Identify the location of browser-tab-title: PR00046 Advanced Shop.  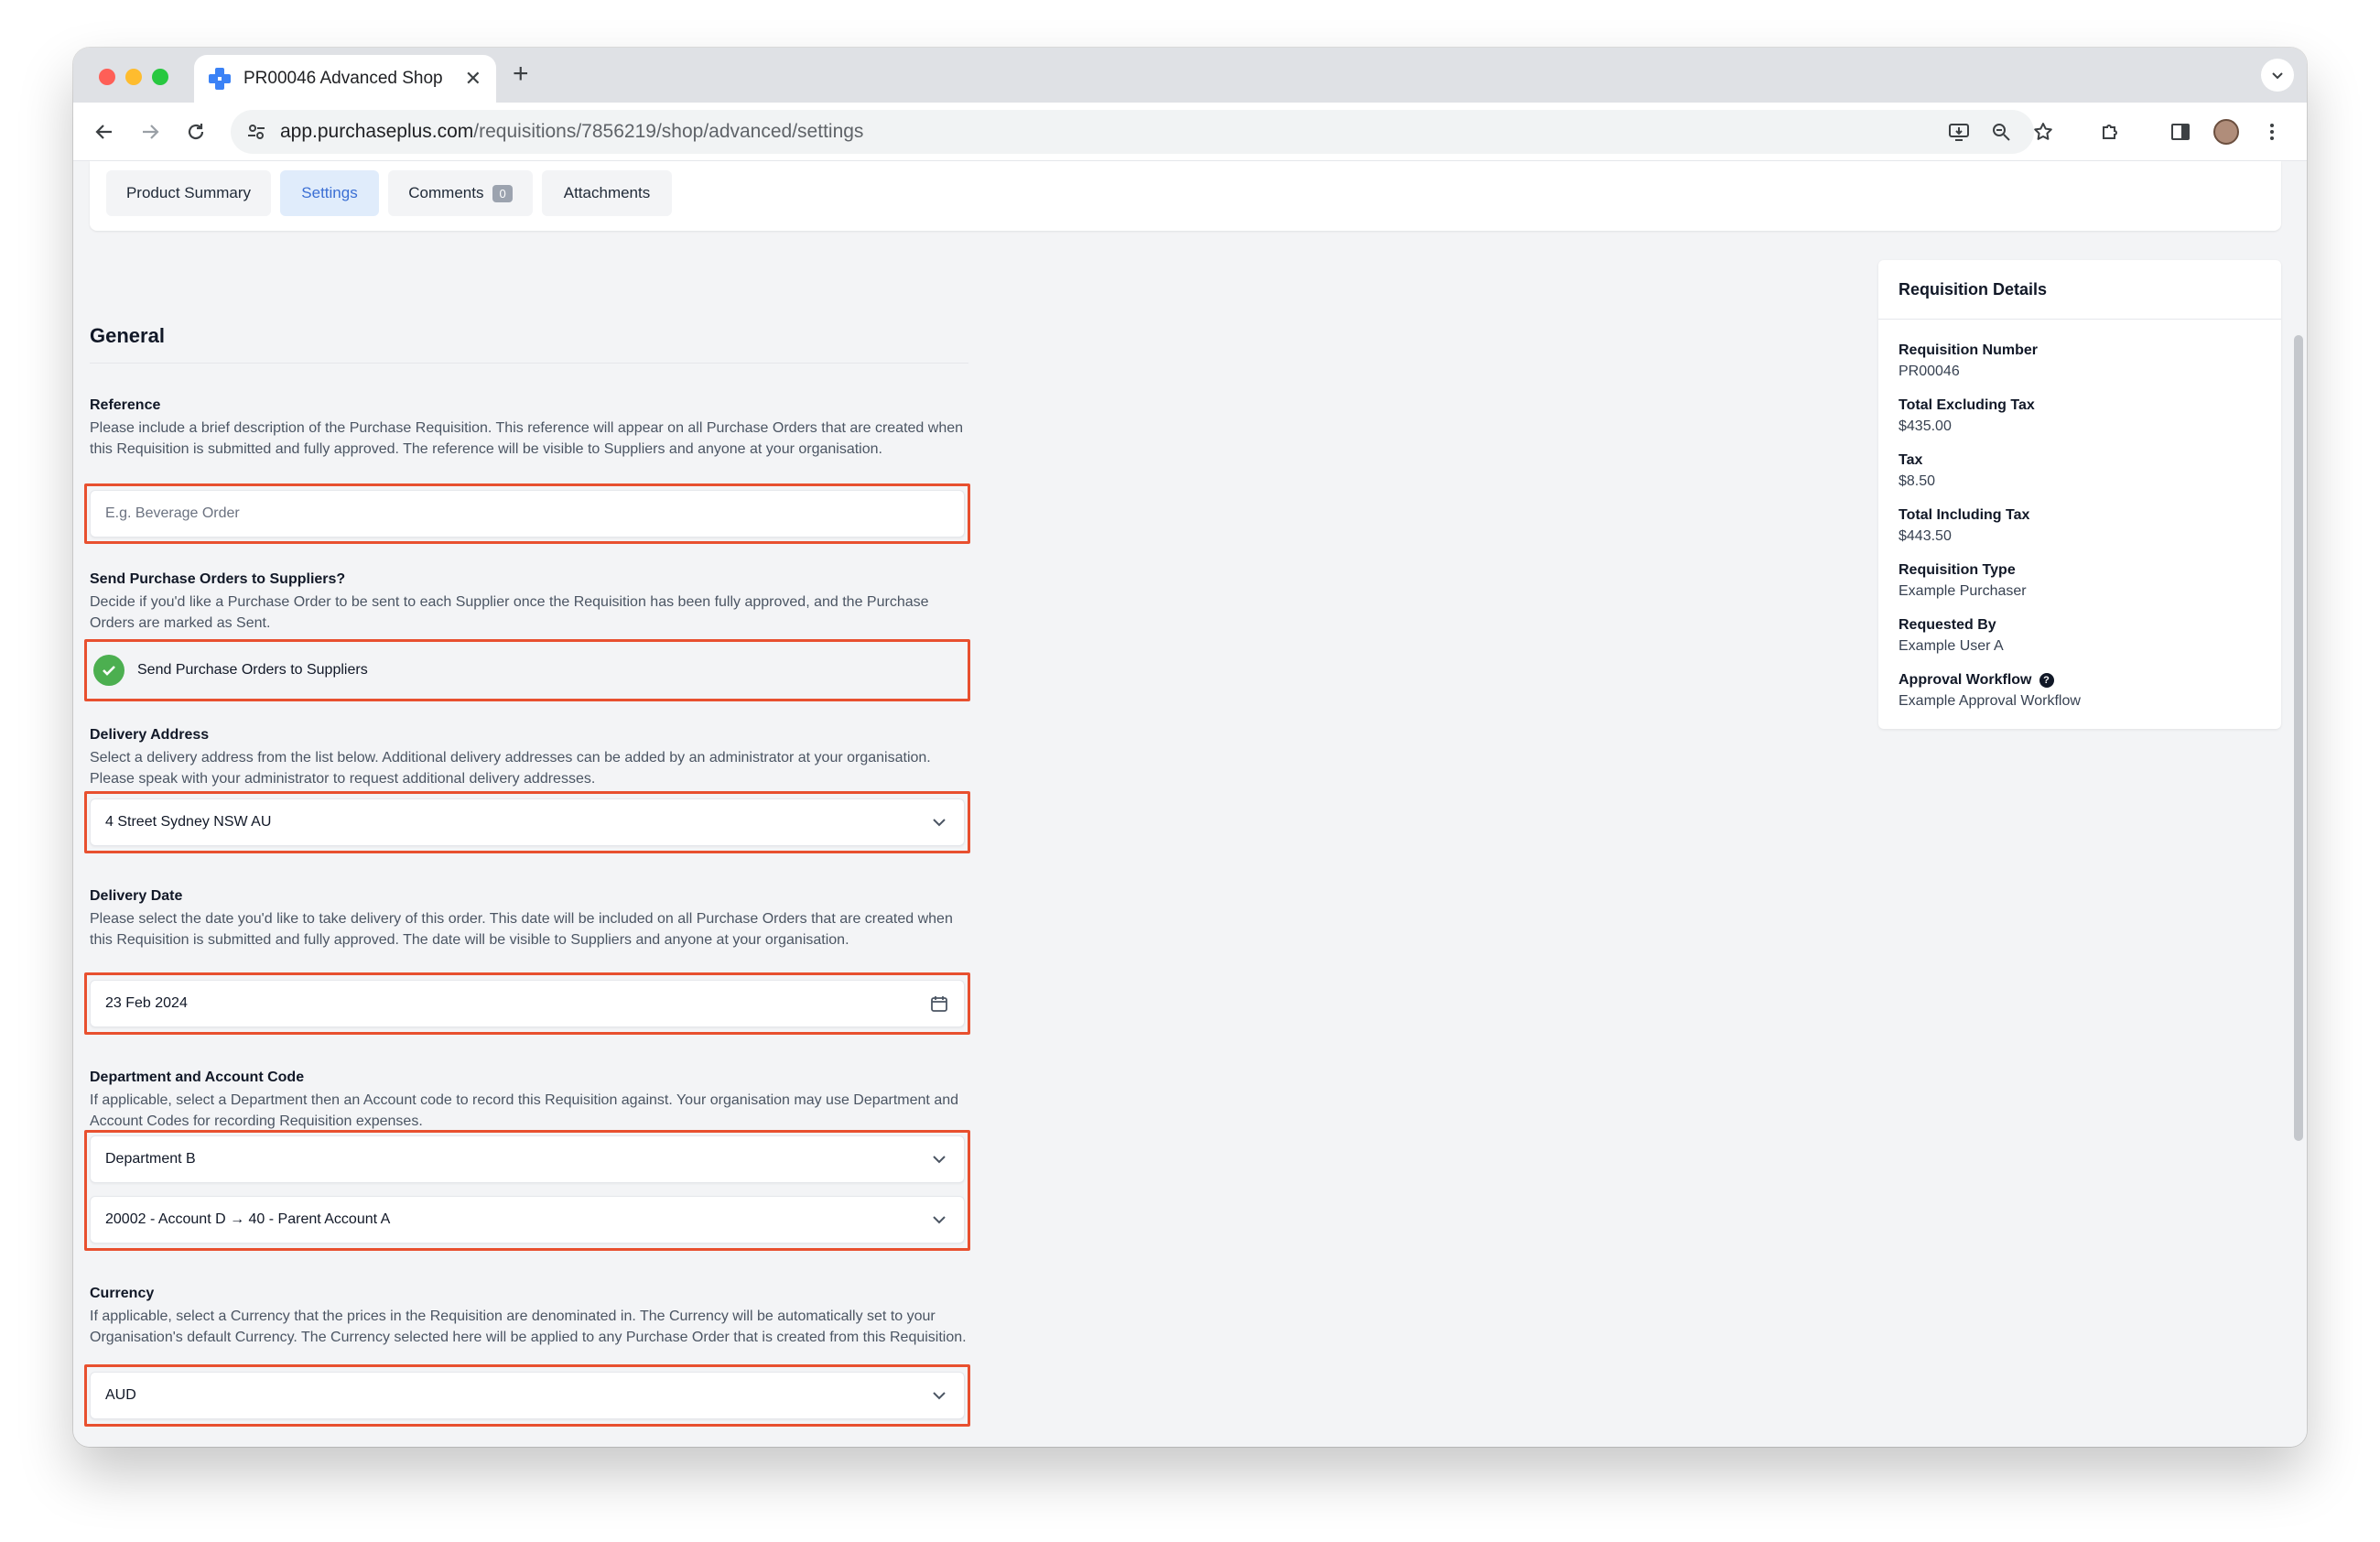
(343, 78).